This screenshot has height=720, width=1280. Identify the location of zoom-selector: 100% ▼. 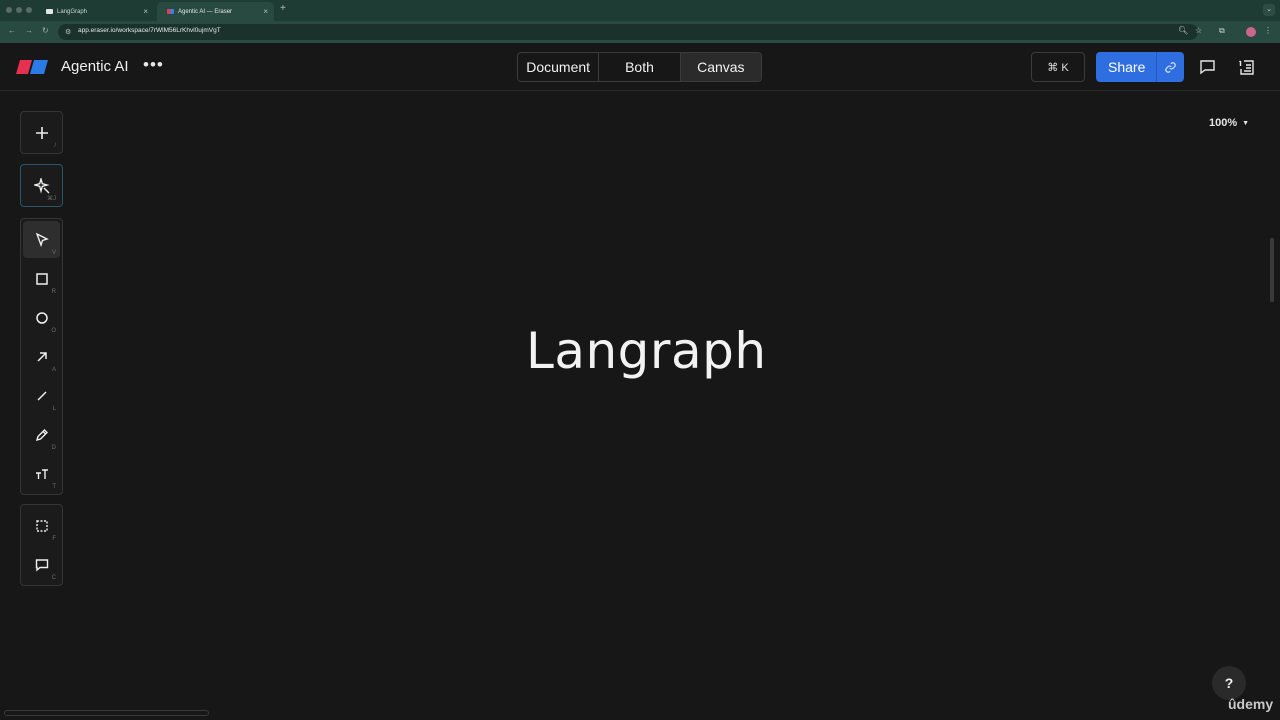
(1229, 123).